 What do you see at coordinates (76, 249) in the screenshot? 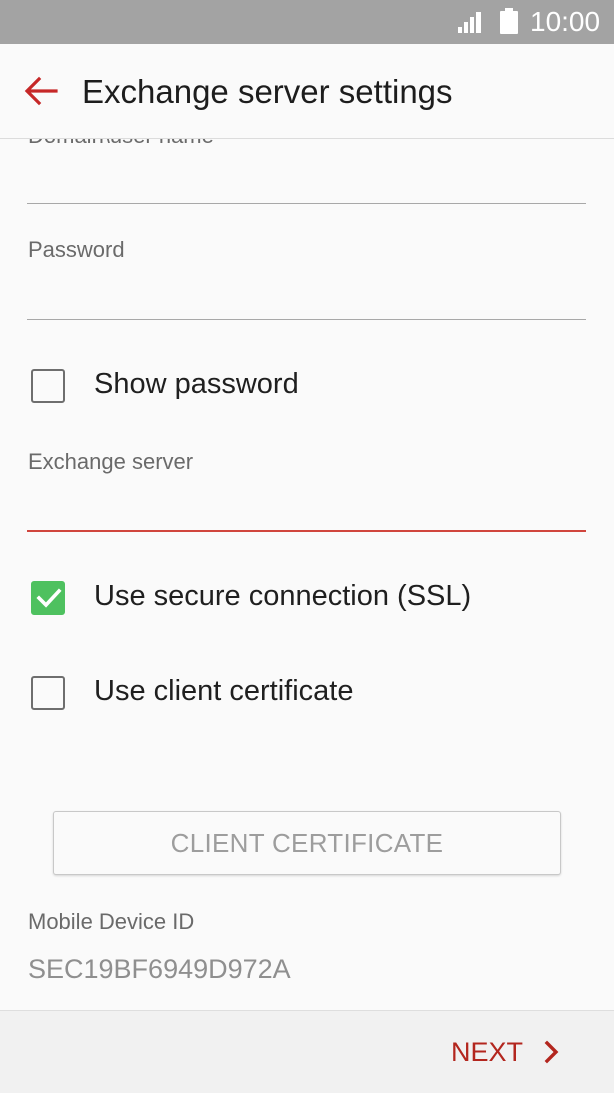
I see `password-label: Password` at bounding box center [76, 249].